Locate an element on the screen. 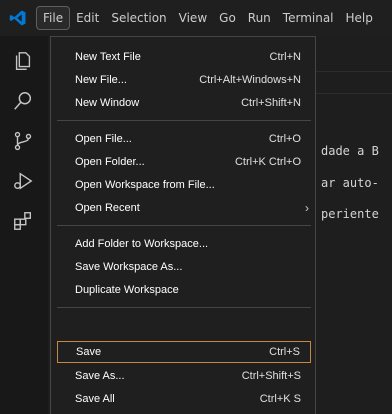 This screenshot has height=414, width=392. code-line: dade a B is located at coordinates (350, 151).